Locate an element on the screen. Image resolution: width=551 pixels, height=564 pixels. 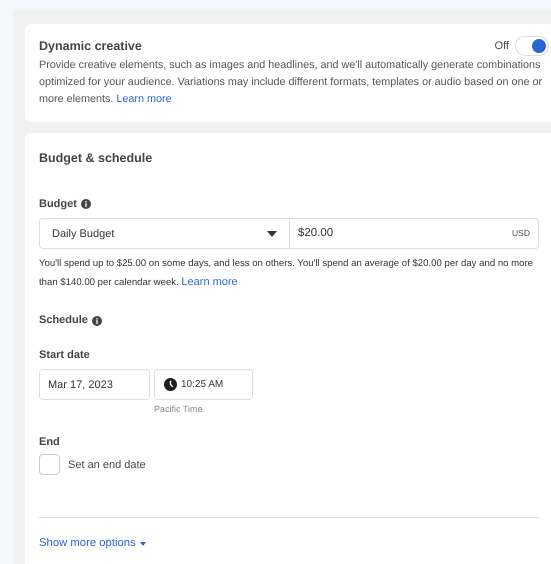
currency-label: USD is located at coordinates (521, 233).